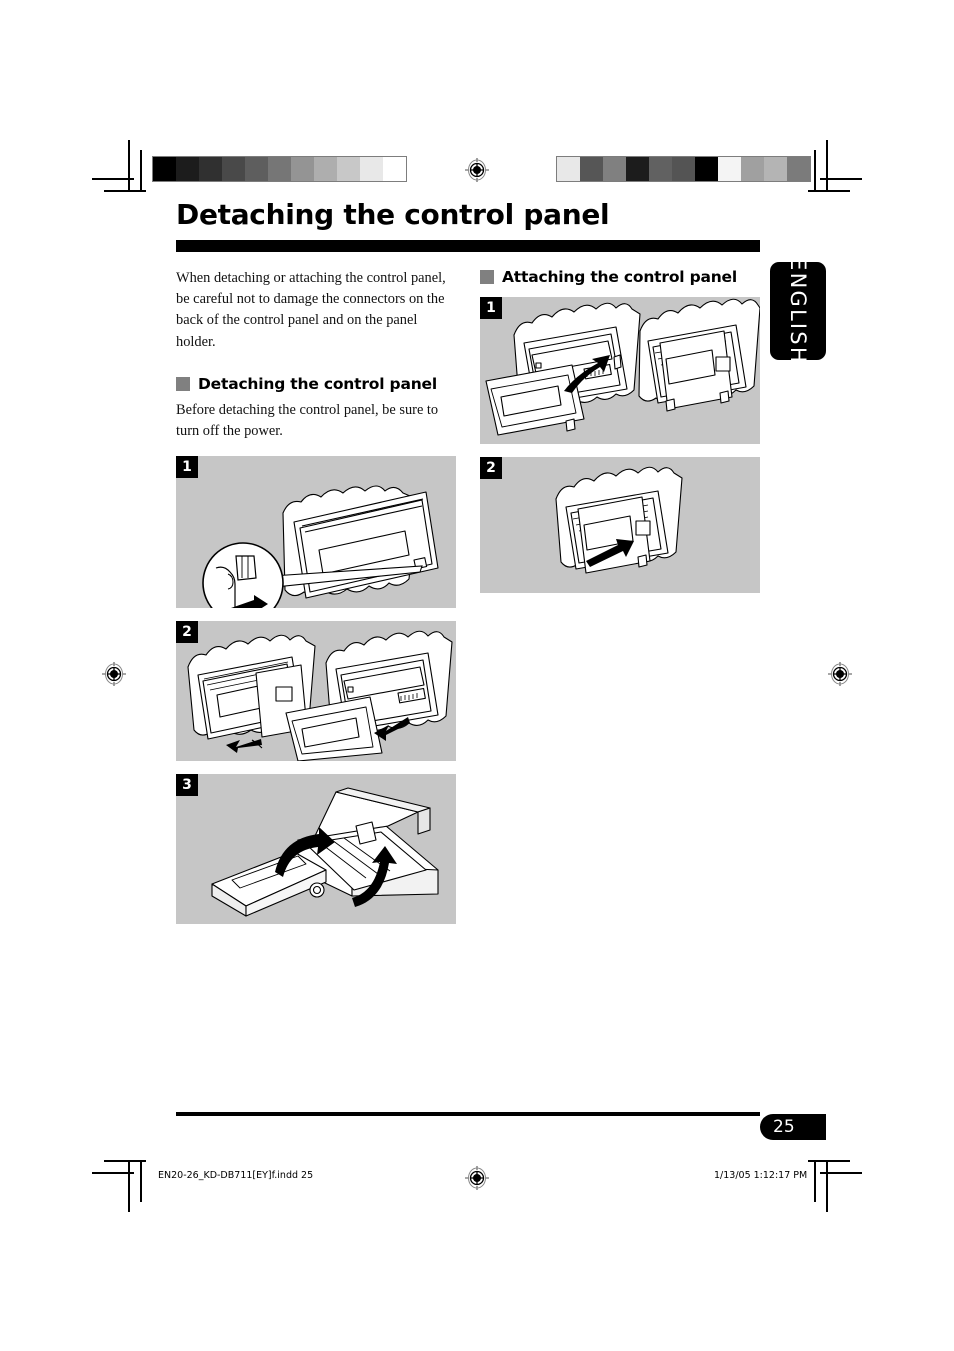 This screenshot has width=954, height=1351. What do you see at coordinates (840, 674) in the screenshot?
I see `registration-target-icon-right` at bounding box center [840, 674].